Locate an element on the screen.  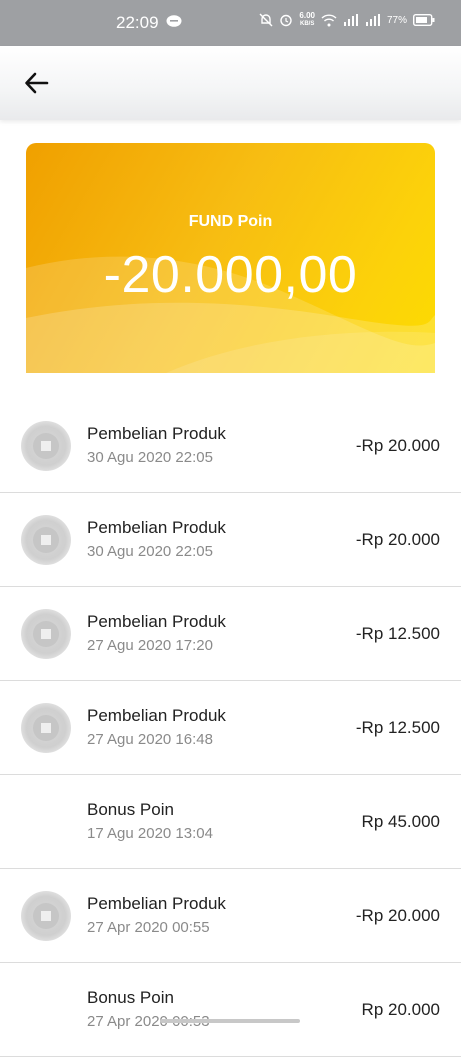
wifi-icon is located at coordinates (329, 19).